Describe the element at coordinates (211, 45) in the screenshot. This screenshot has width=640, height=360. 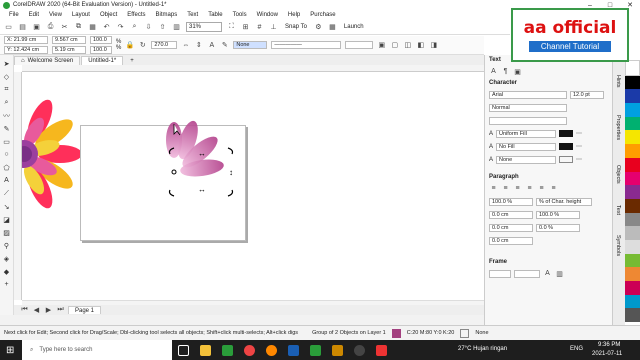
I see `text-icon: A` at that location.